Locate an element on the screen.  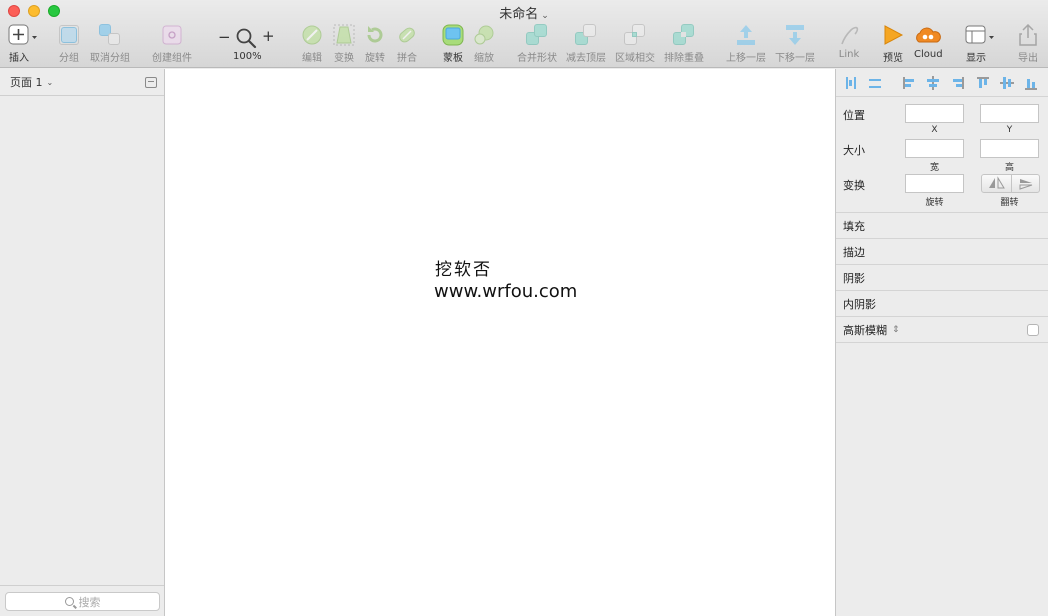
zoom-level: 100% is located at coordinates (247, 56).